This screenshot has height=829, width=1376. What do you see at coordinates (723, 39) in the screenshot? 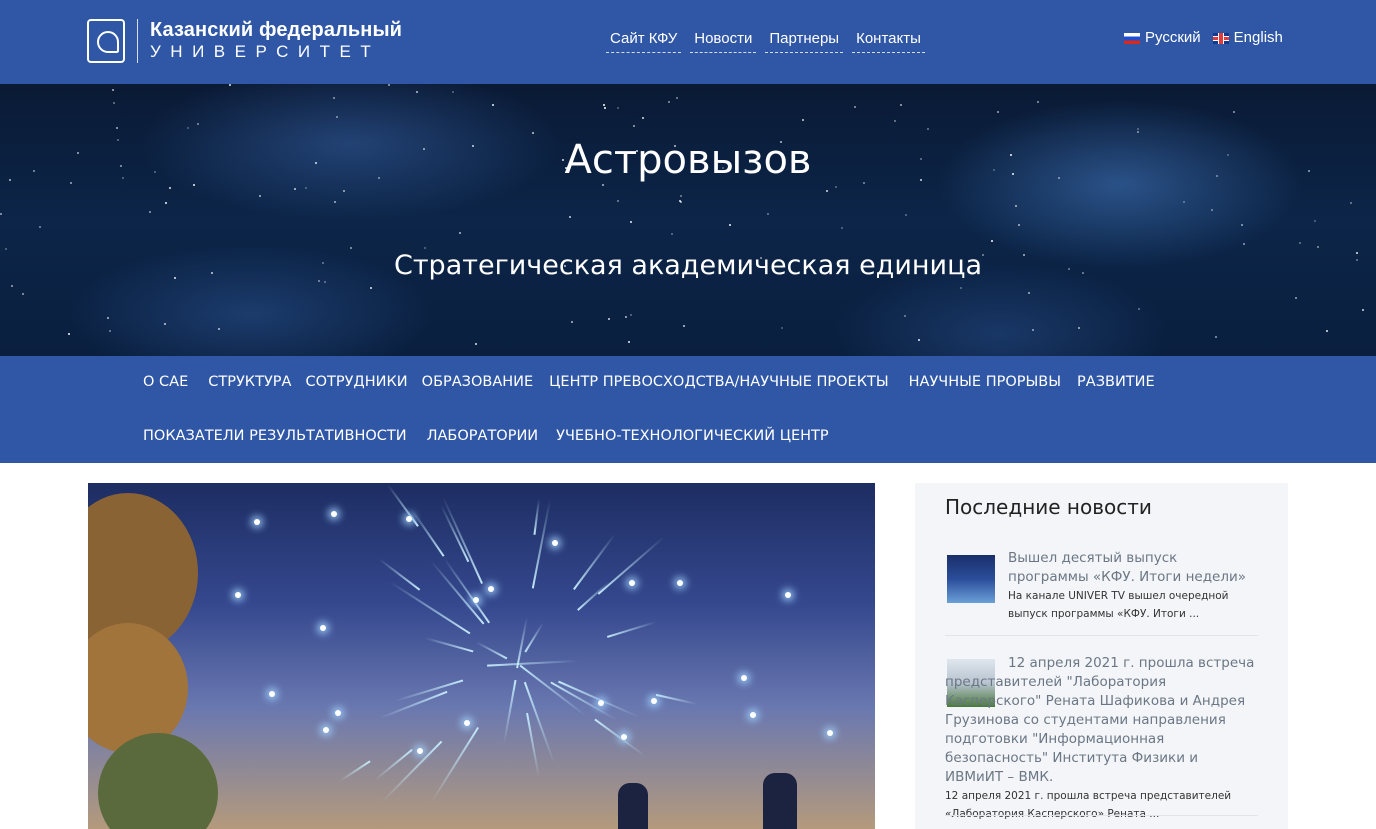
I see `link-news: Новости` at bounding box center [723, 39].